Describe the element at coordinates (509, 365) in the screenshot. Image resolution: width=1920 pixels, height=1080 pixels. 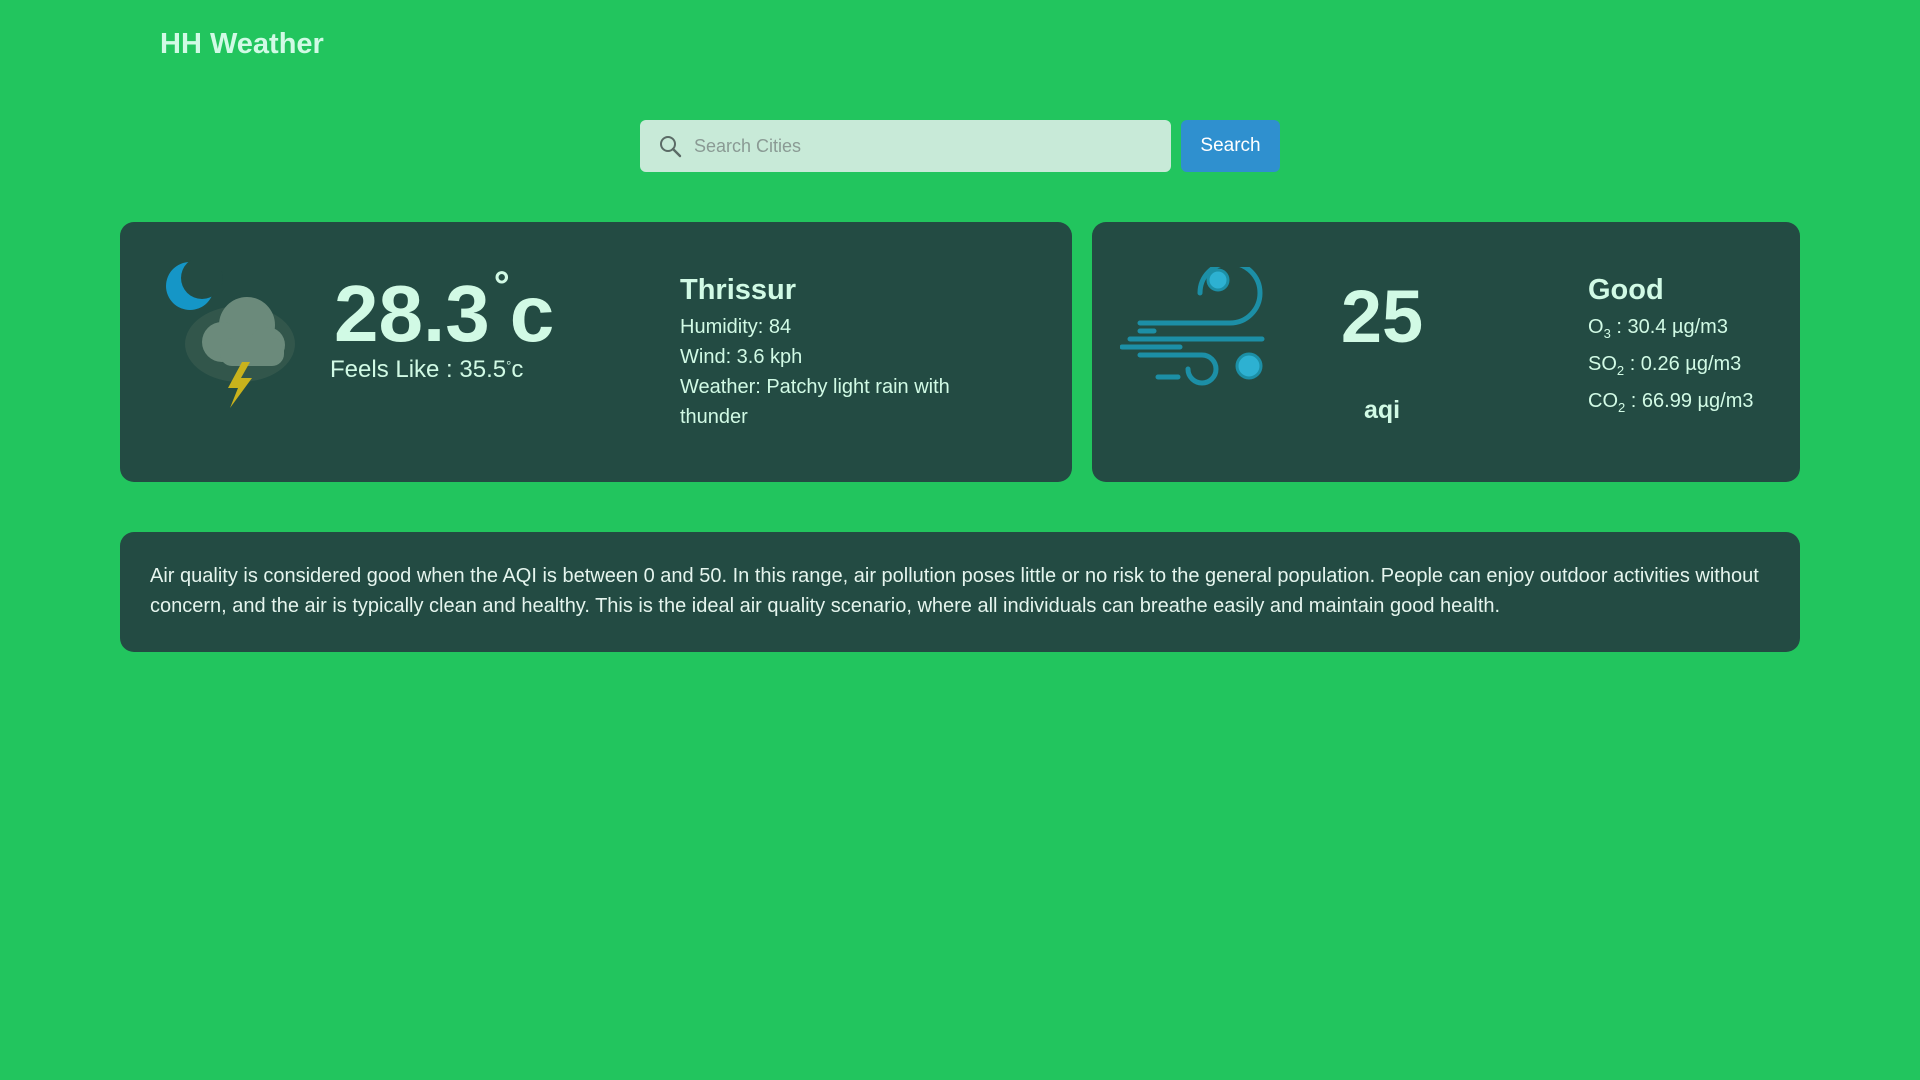
I see `feels-like-degree: °` at that location.